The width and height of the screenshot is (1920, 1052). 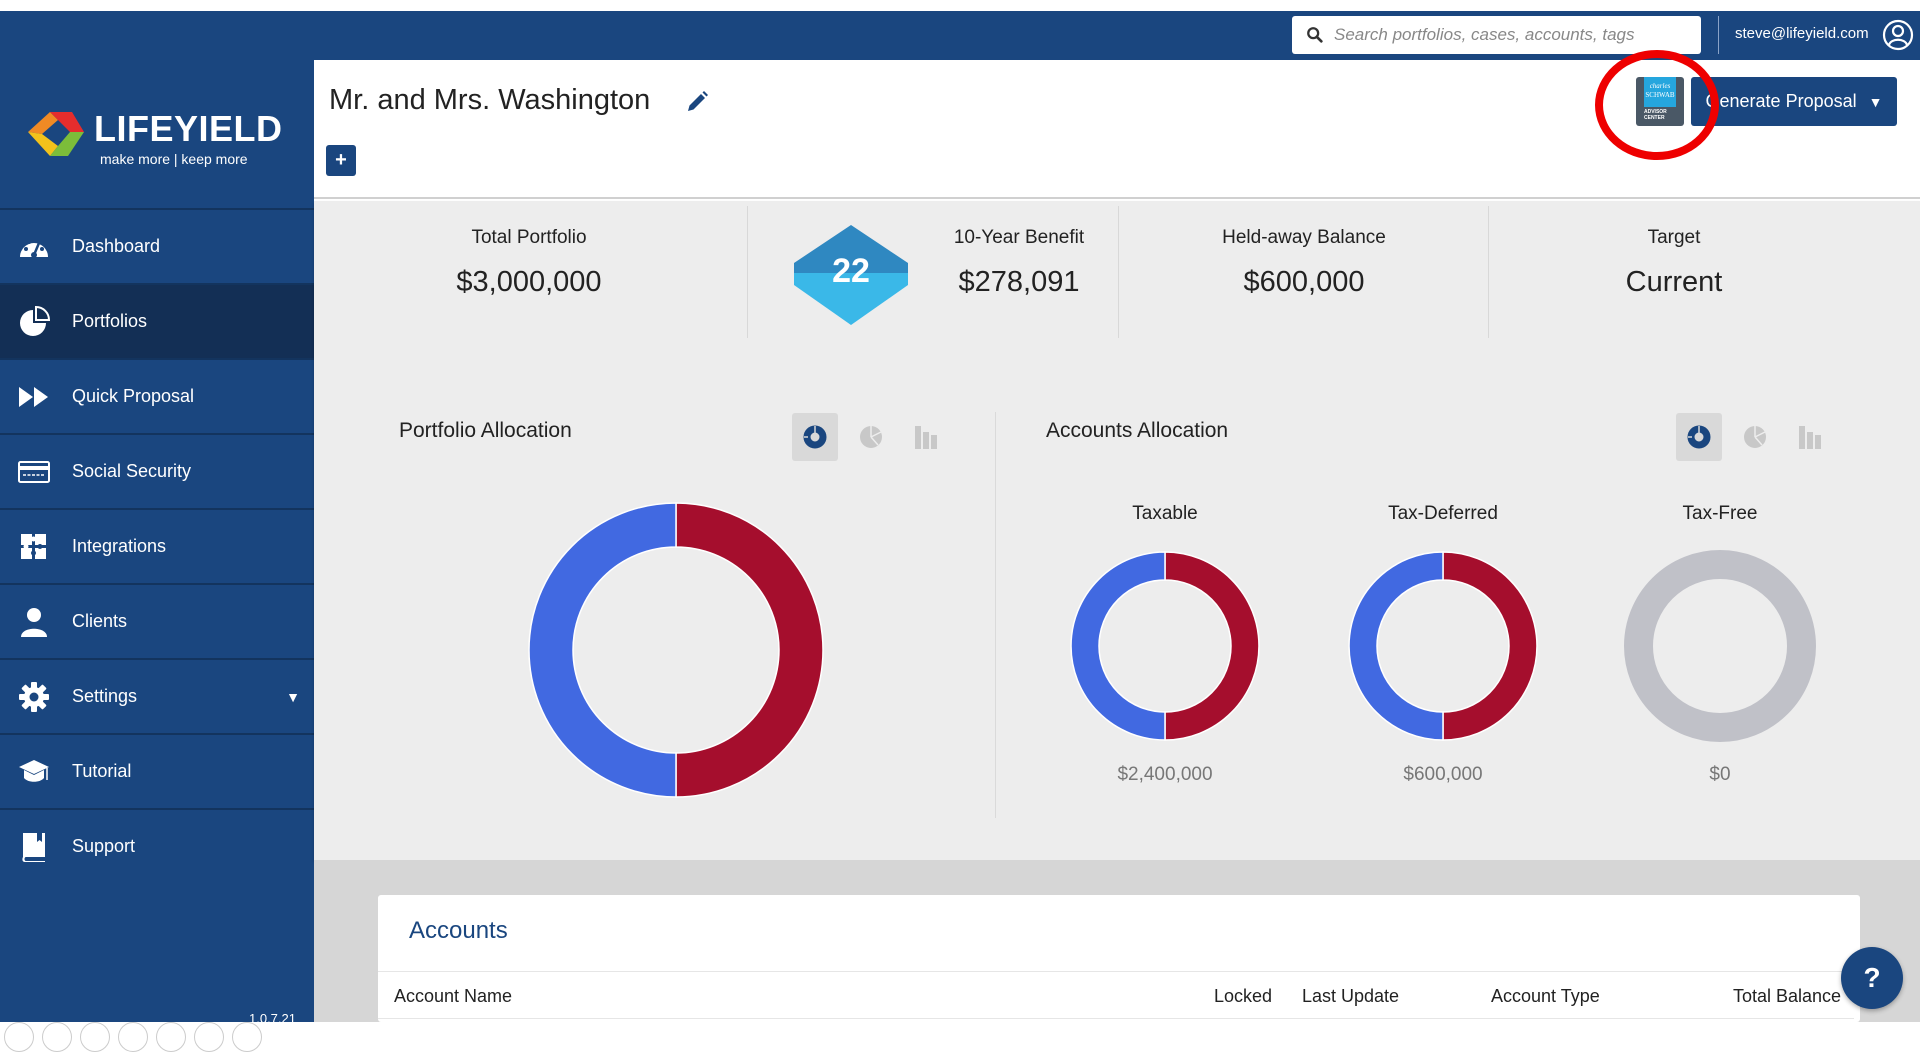 I want to click on score-hexagon-icon: 22, so click(x=851, y=275).